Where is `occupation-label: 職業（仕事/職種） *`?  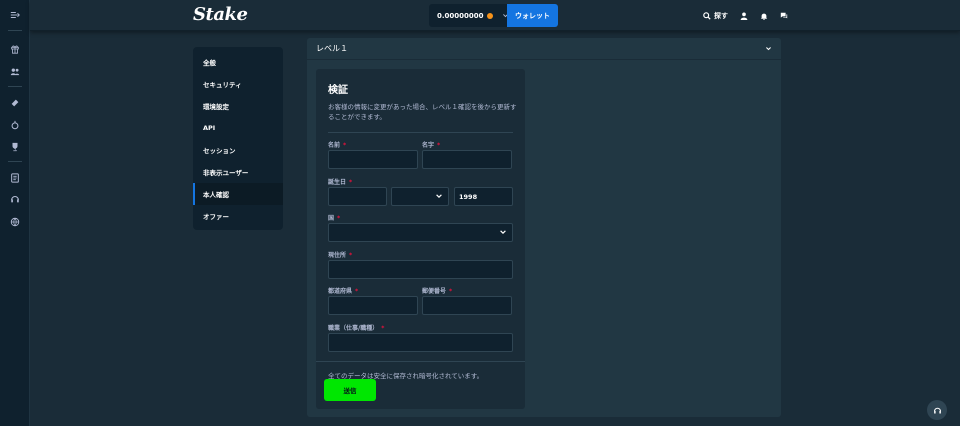
occupation-label: 職業（仕事/職種） * is located at coordinates (356, 328).